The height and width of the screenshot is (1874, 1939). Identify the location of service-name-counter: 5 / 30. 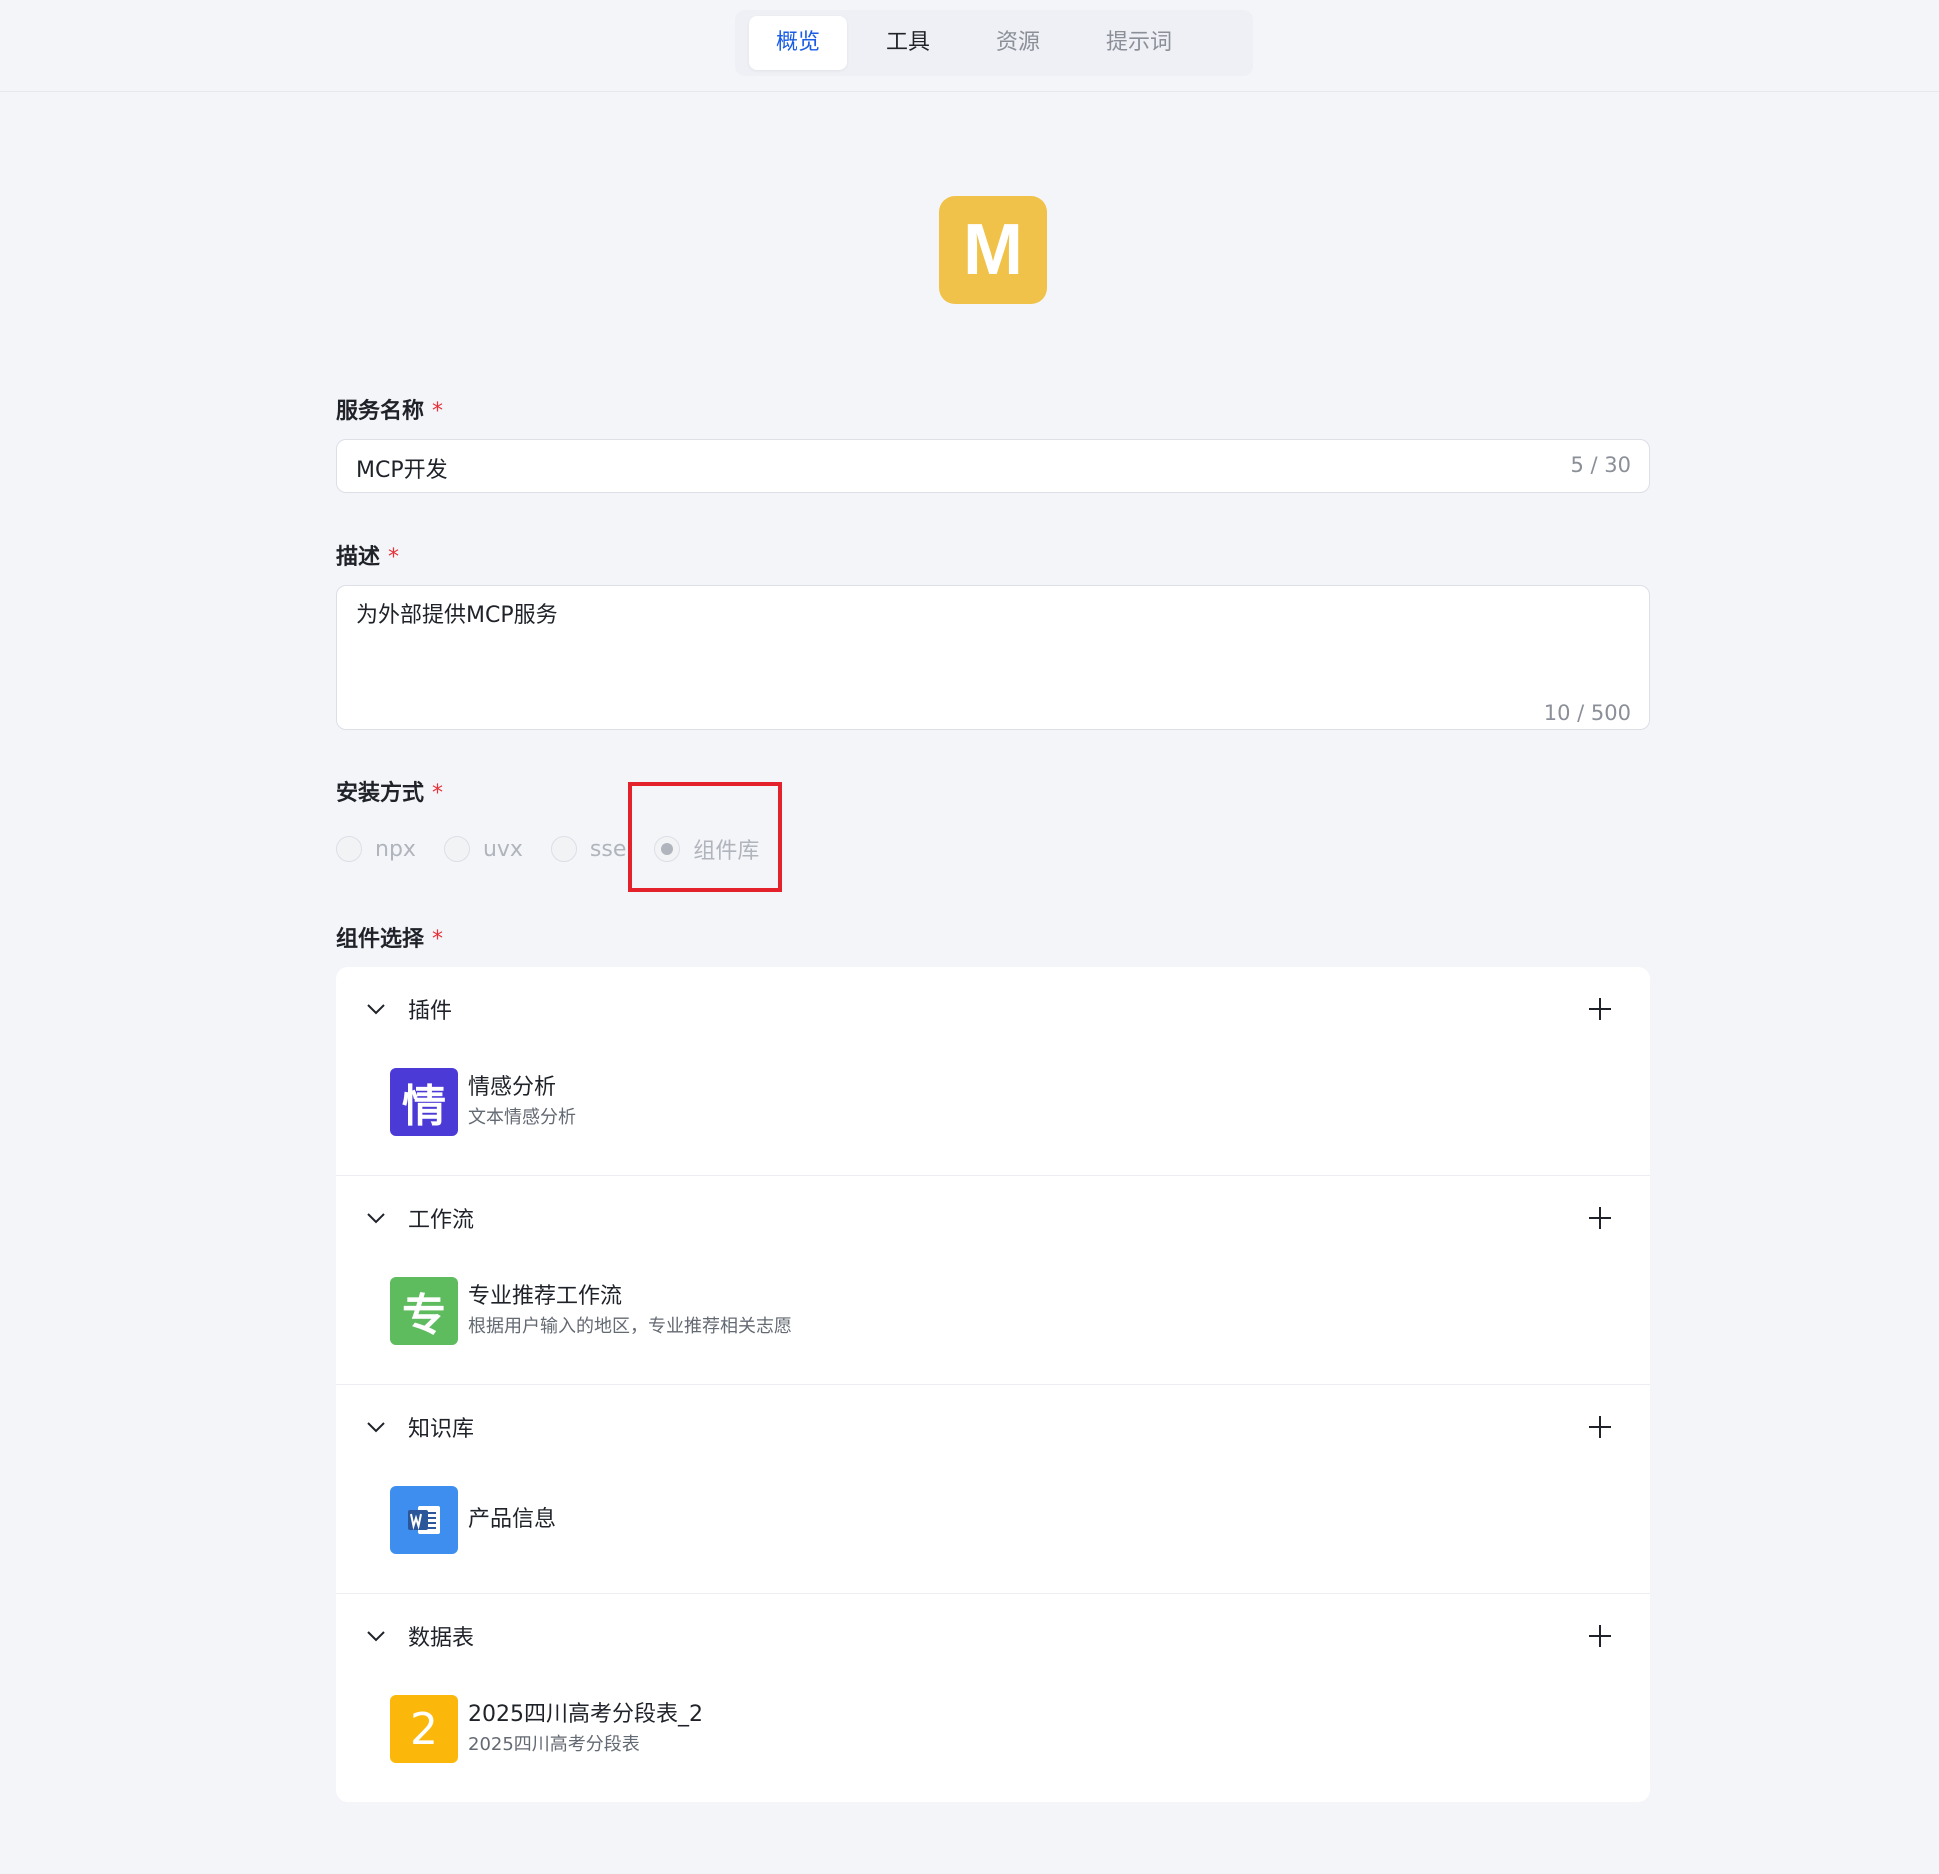
(1600, 465).